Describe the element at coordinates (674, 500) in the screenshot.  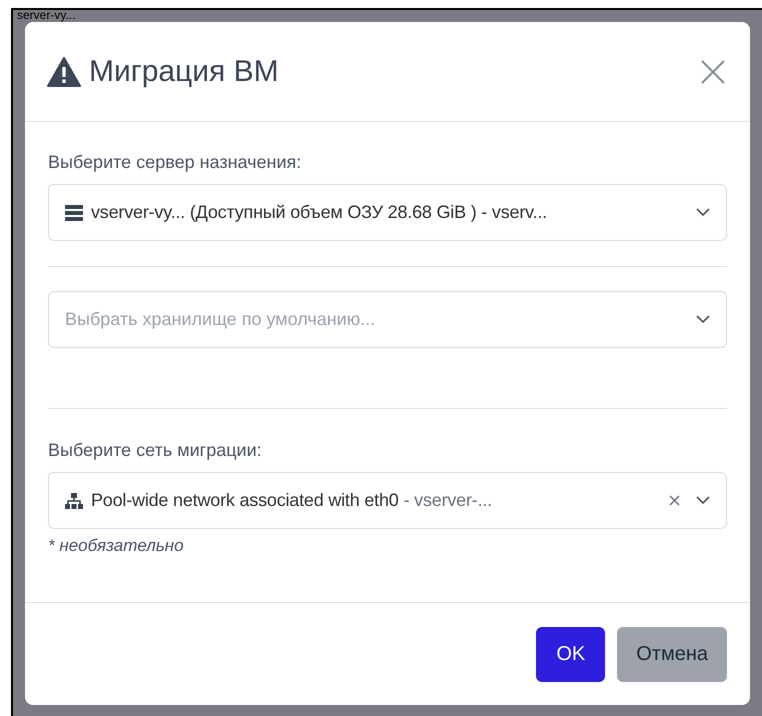
I see `clear-icon` at that location.